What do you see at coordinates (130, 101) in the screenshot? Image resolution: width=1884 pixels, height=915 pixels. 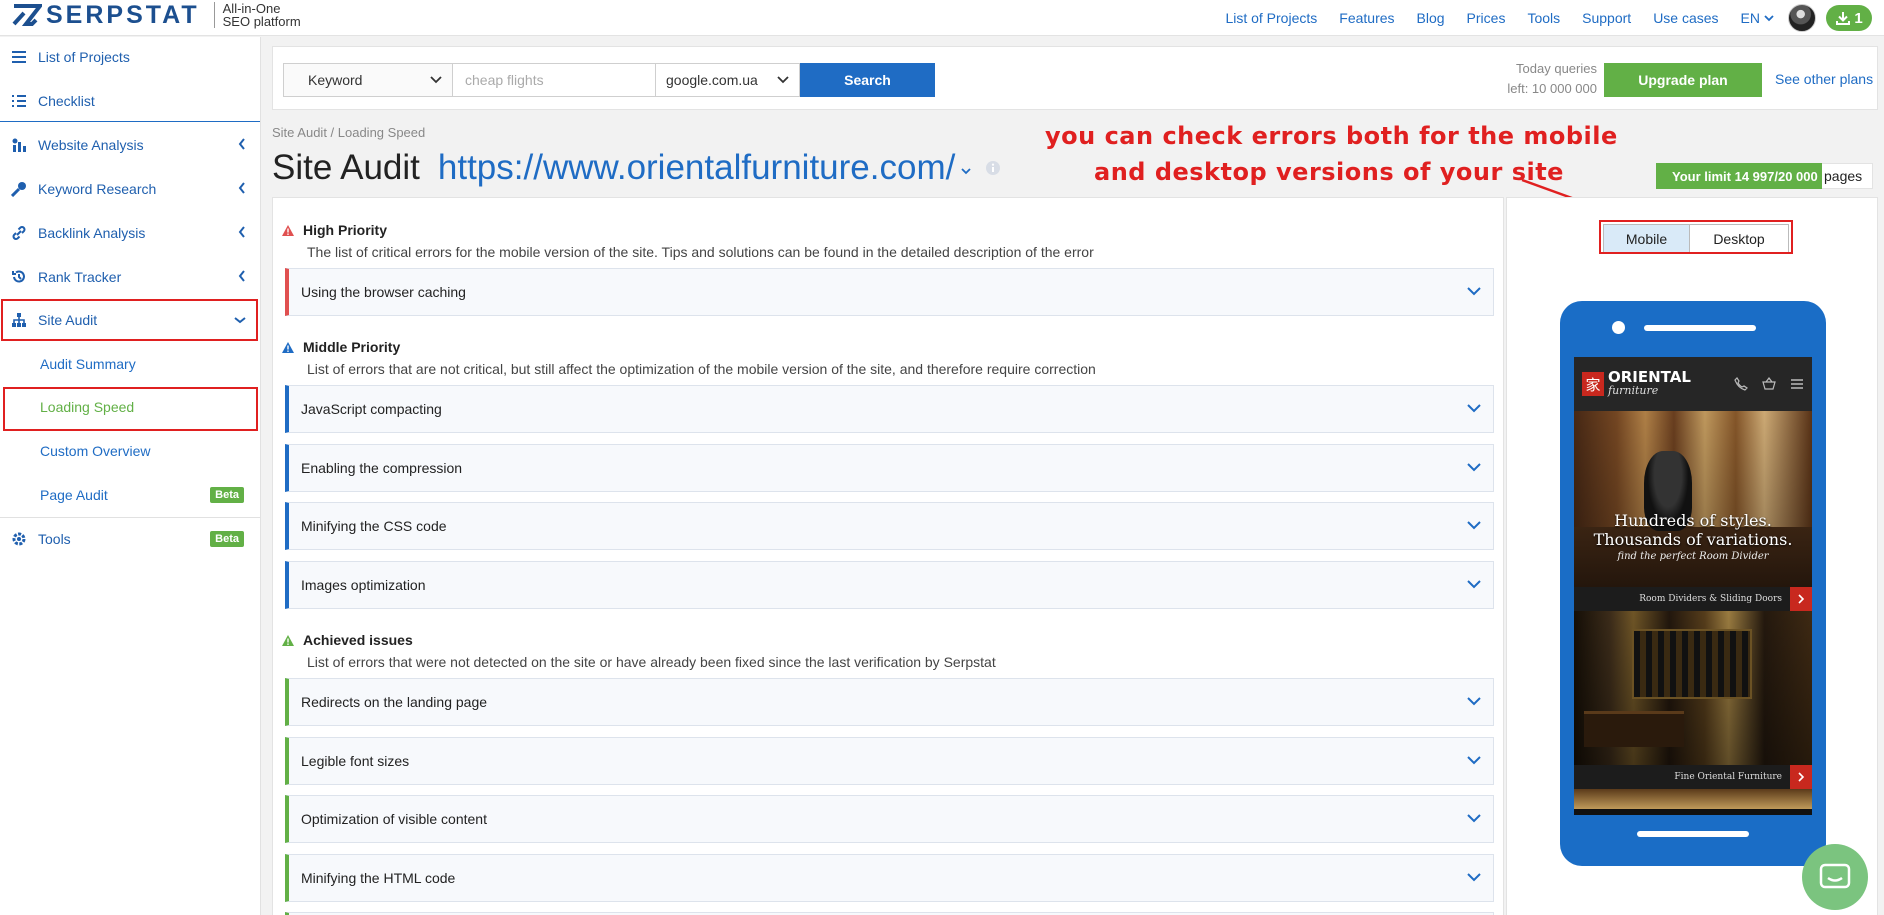 I see `sidebar-item-checklist: Checklist` at bounding box center [130, 101].